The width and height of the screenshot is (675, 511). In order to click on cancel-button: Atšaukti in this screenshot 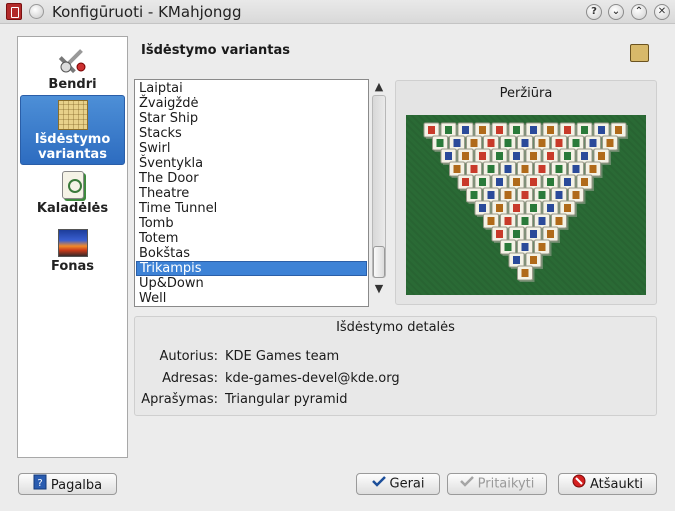, I will do `click(607, 484)`.